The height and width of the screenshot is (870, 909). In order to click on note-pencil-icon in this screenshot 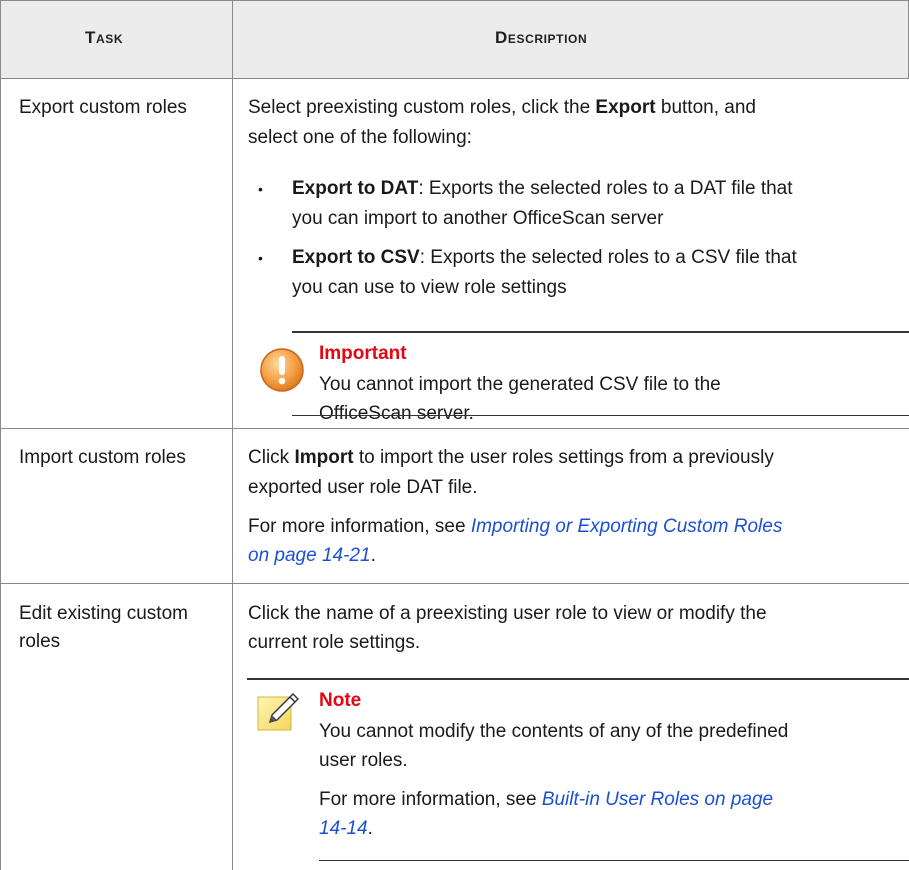, I will do `click(279, 711)`.